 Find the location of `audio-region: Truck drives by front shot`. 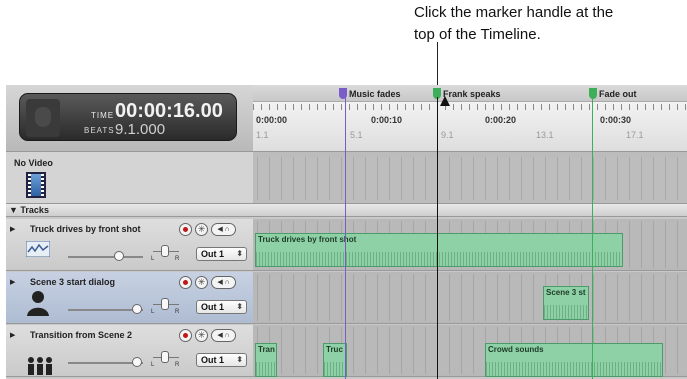

audio-region: Truck drives by front shot is located at coordinates (439, 250).